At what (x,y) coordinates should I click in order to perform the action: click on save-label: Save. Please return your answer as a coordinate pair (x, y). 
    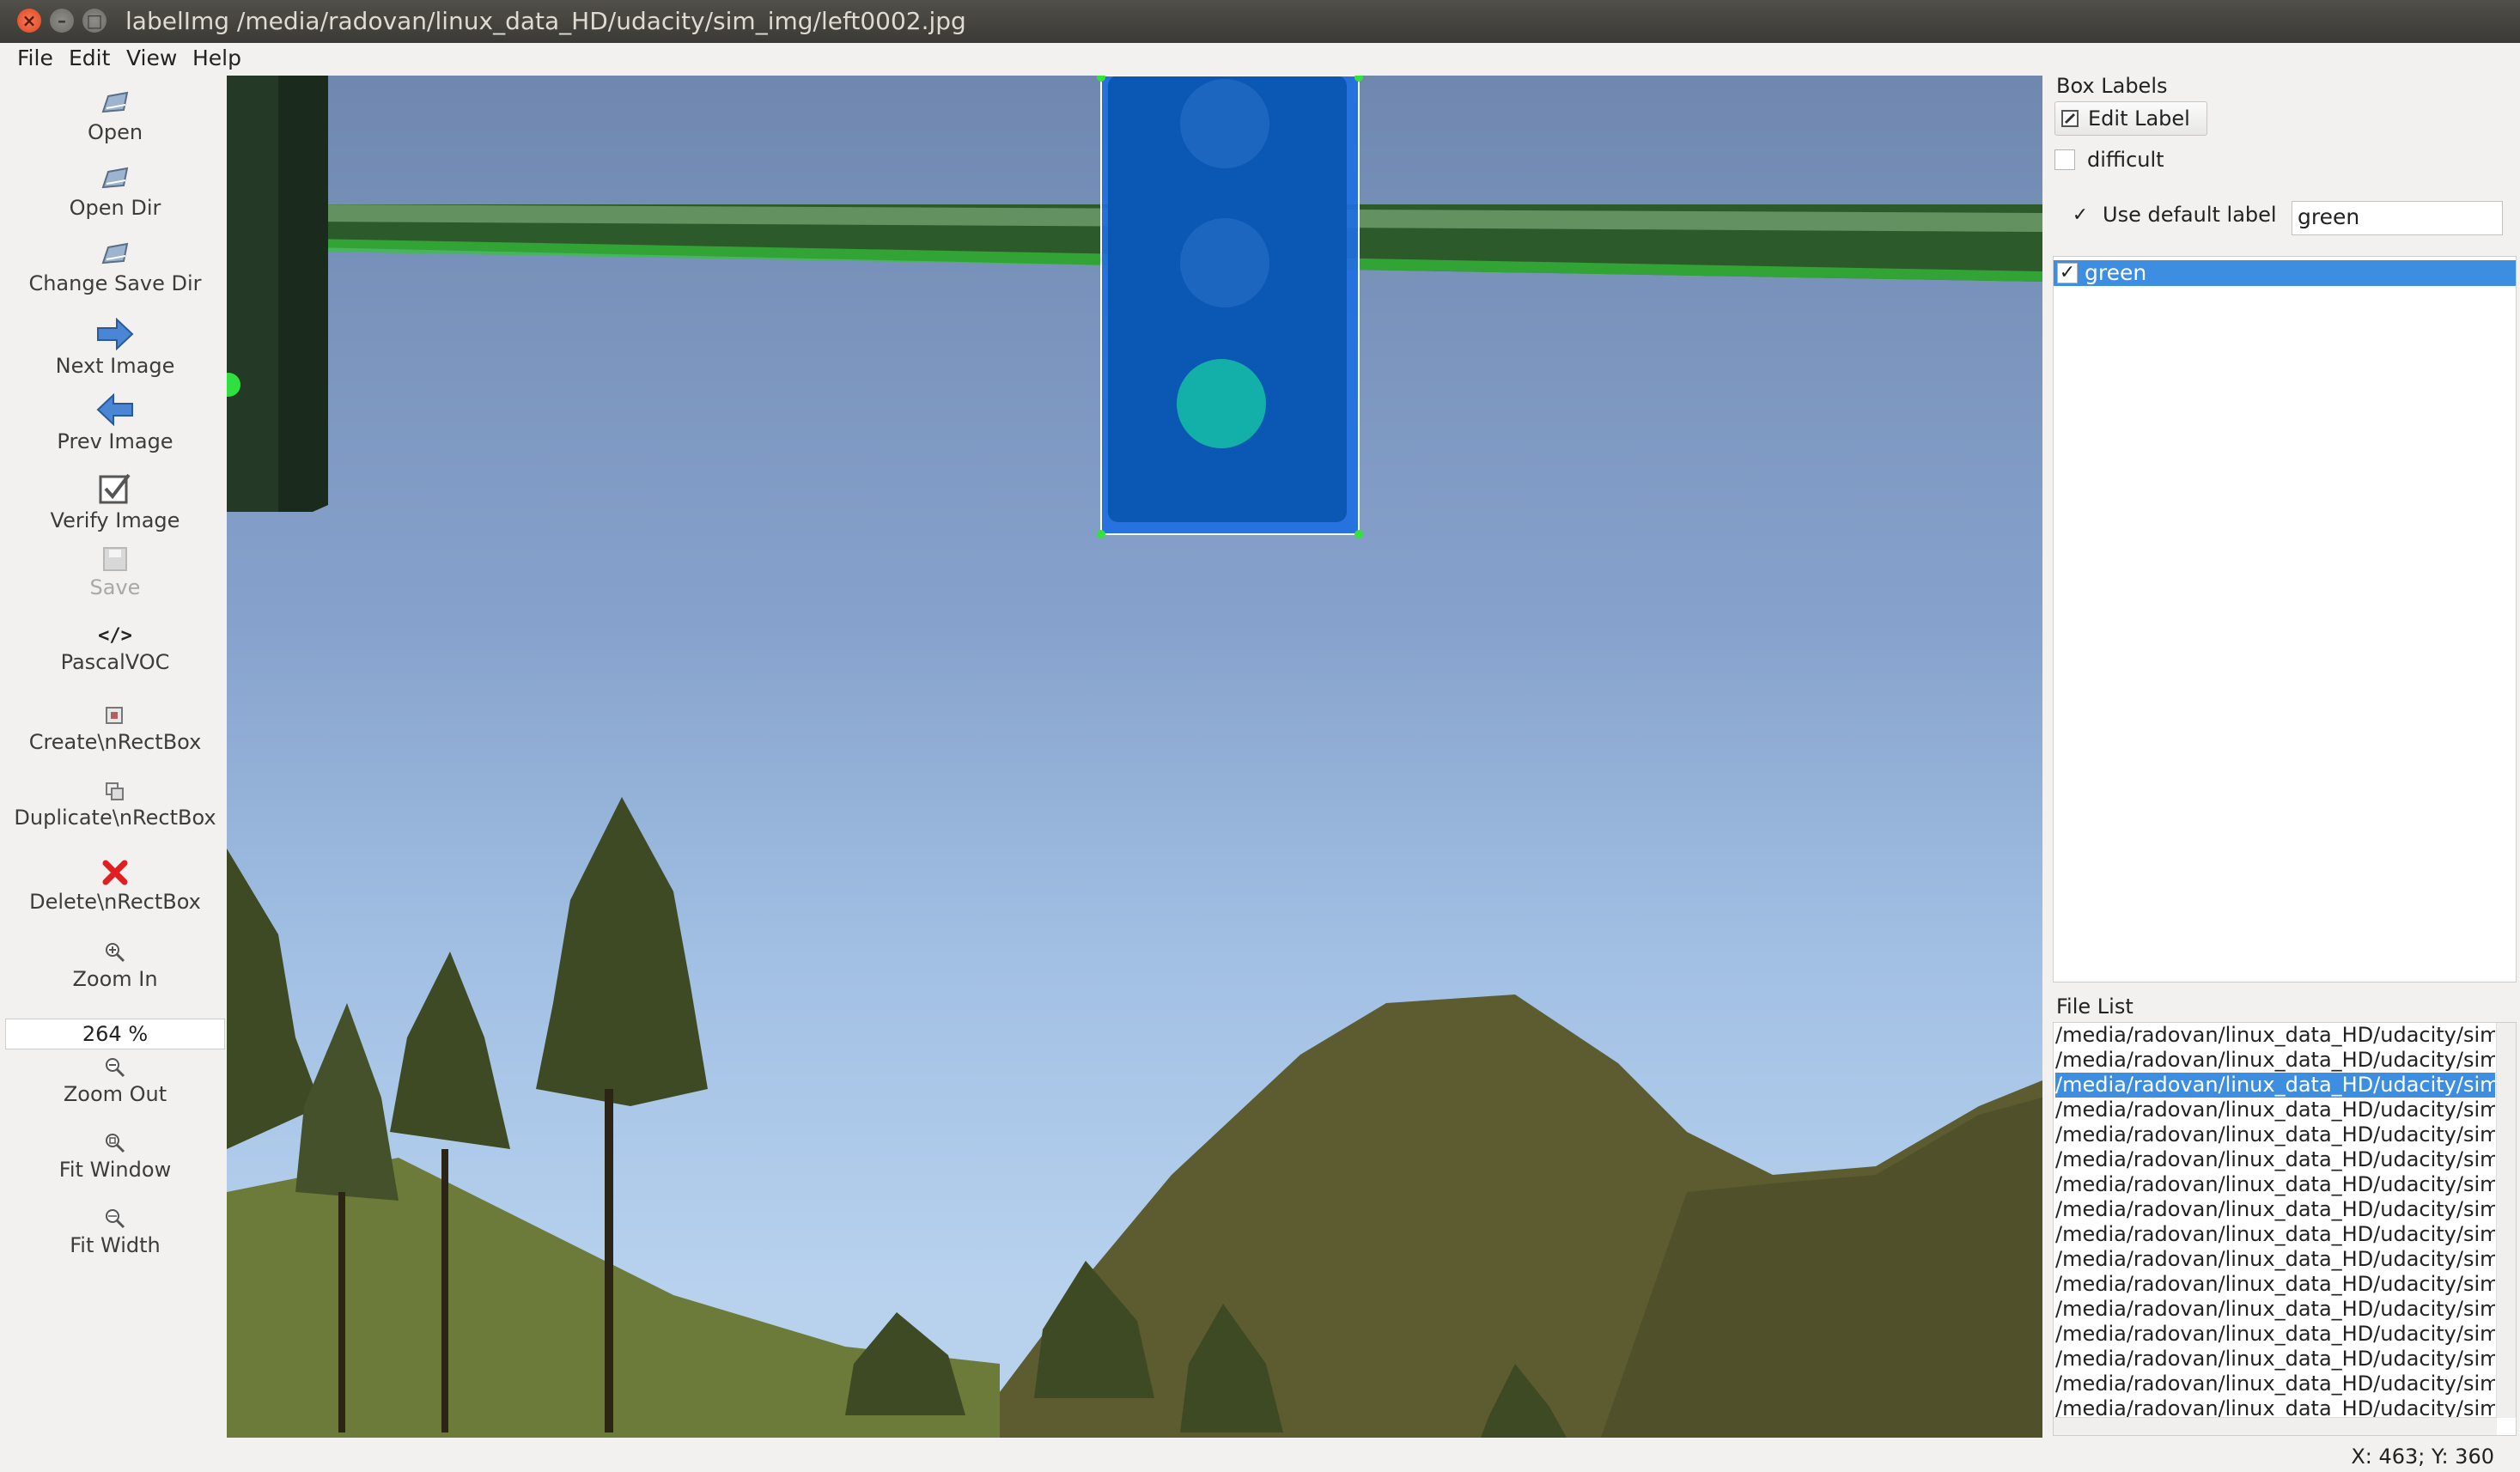
    Looking at the image, I should click on (115, 587).